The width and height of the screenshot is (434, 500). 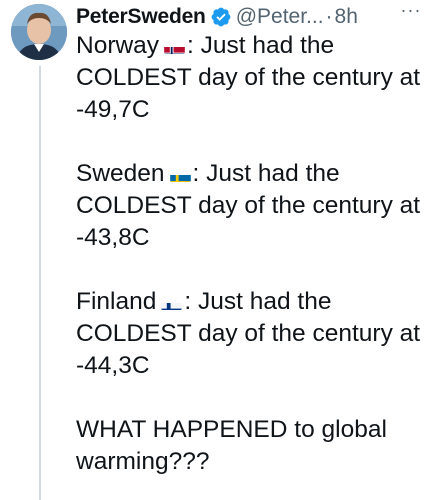 I want to click on verified-badge-icon, so click(x=221, y=17).